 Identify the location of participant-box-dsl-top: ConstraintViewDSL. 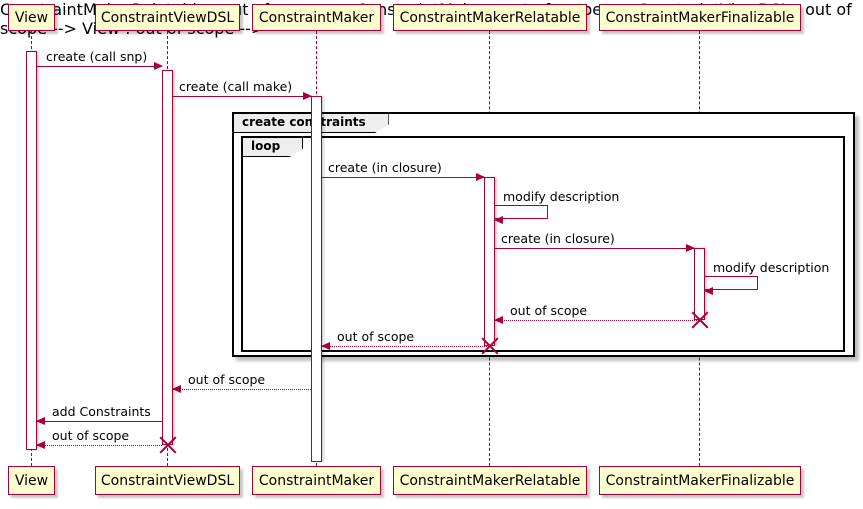
(167, 17).